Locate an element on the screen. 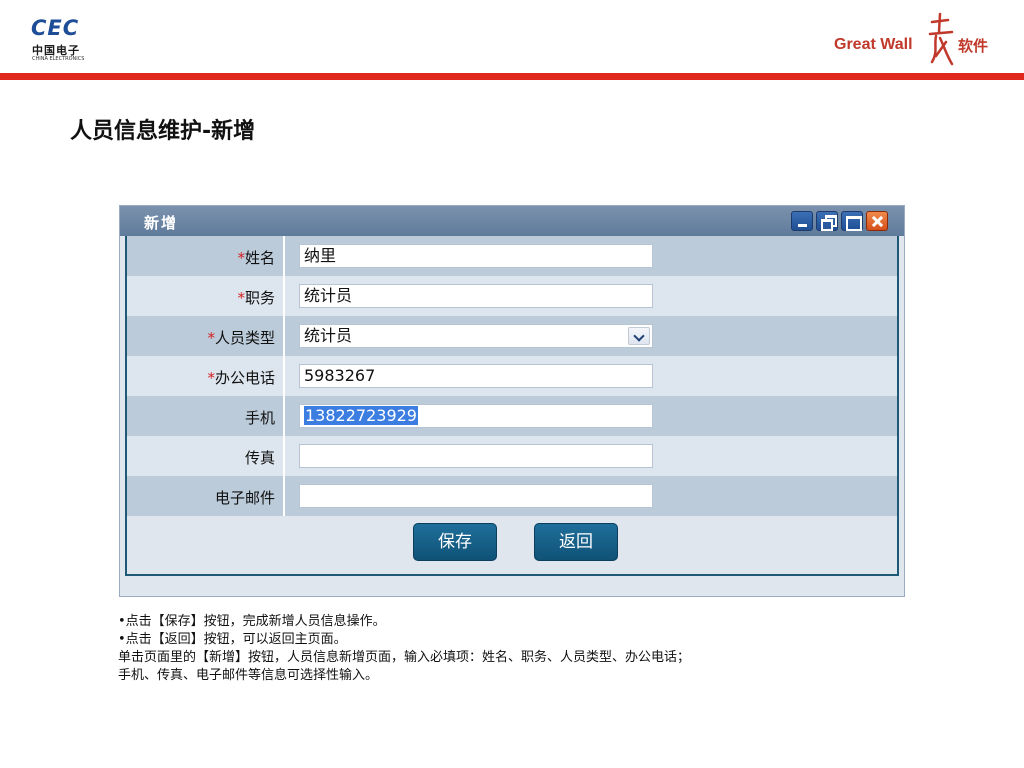  form-row-office-phone: *办公电话 5983267 is located at coordinates (512, 376).